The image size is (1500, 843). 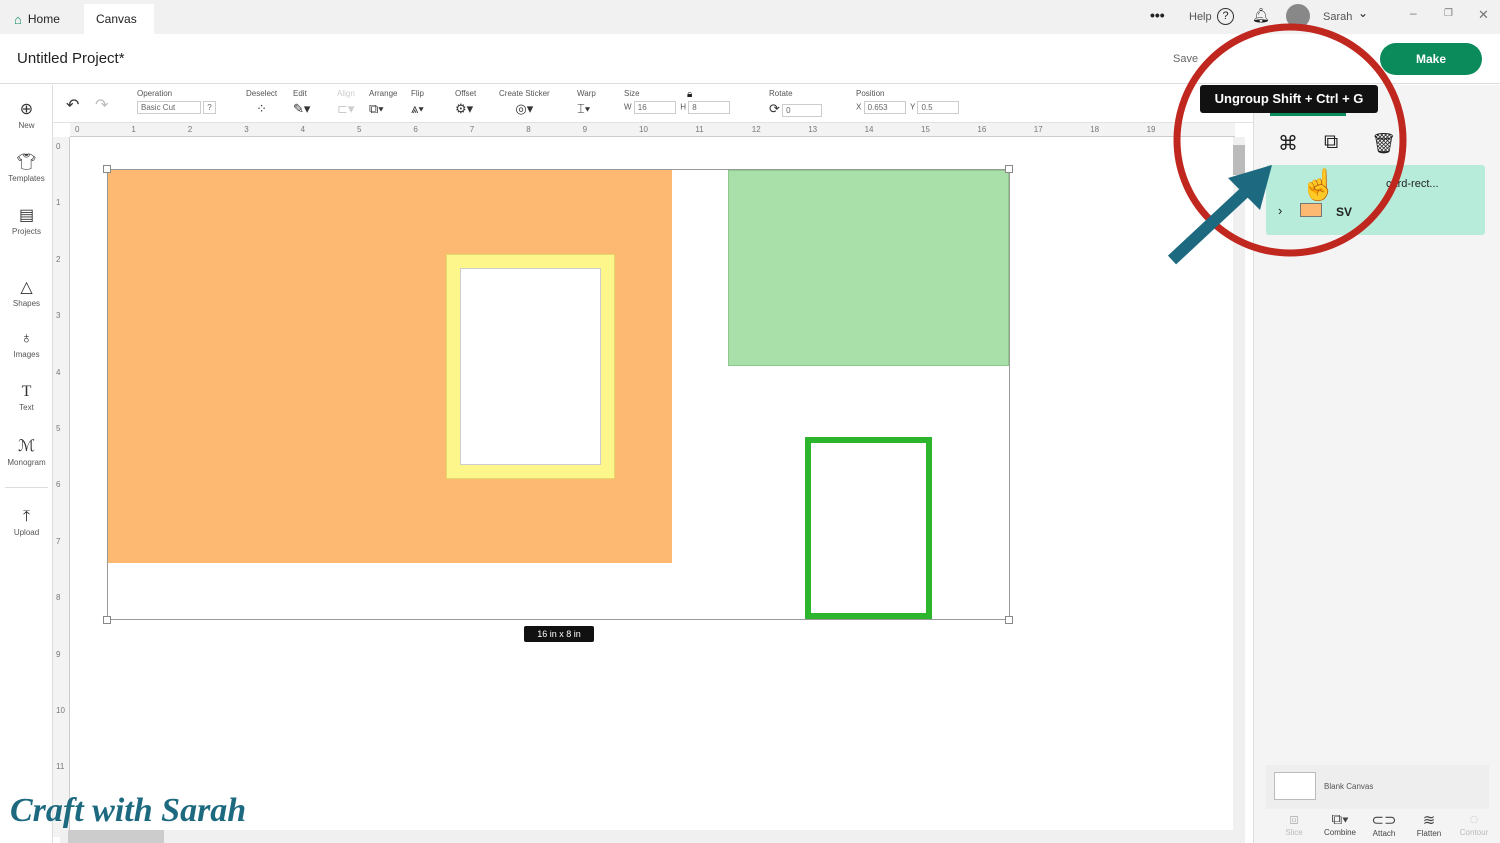 What do you see at coordinates (58, 598) in the screenshot?
I see `ruler-tick-label: 8` at bounding box center [58, 598].